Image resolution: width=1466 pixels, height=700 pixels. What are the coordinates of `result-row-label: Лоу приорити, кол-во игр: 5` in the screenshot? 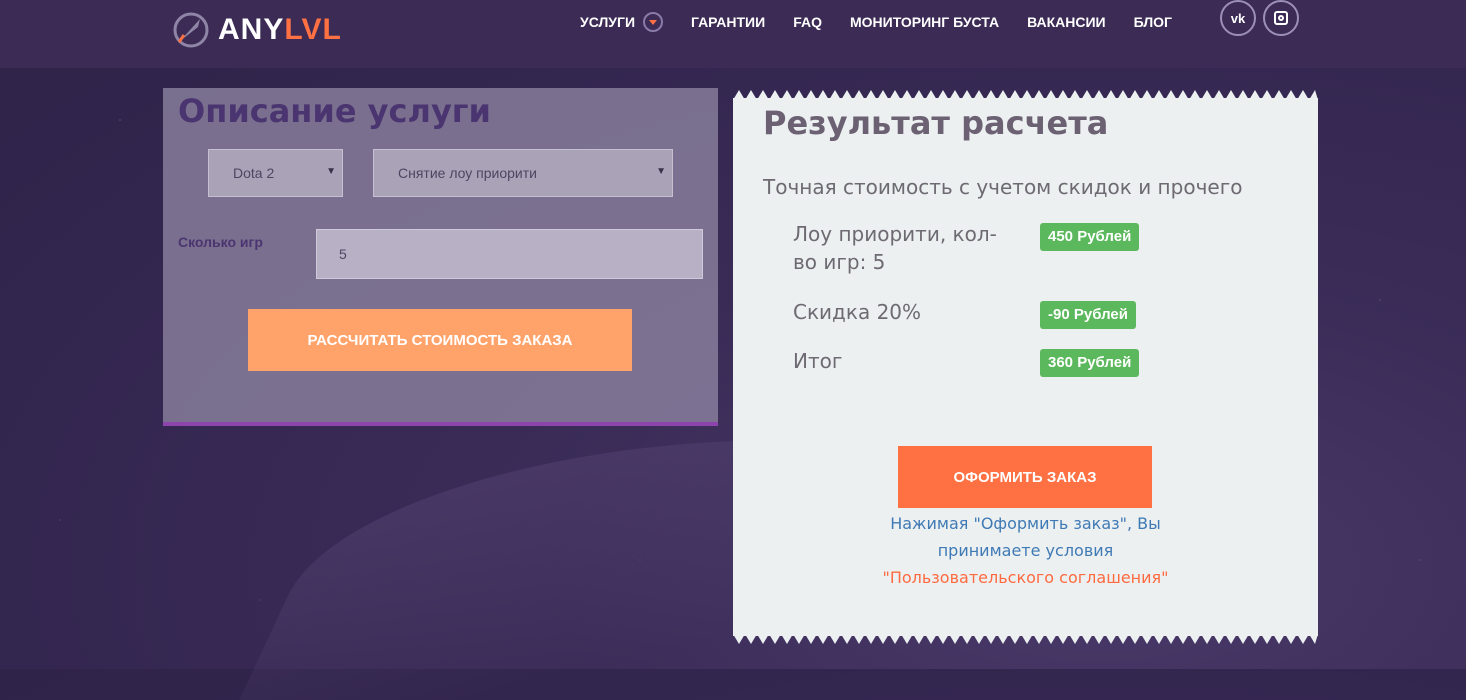 It's located at (895, 248).